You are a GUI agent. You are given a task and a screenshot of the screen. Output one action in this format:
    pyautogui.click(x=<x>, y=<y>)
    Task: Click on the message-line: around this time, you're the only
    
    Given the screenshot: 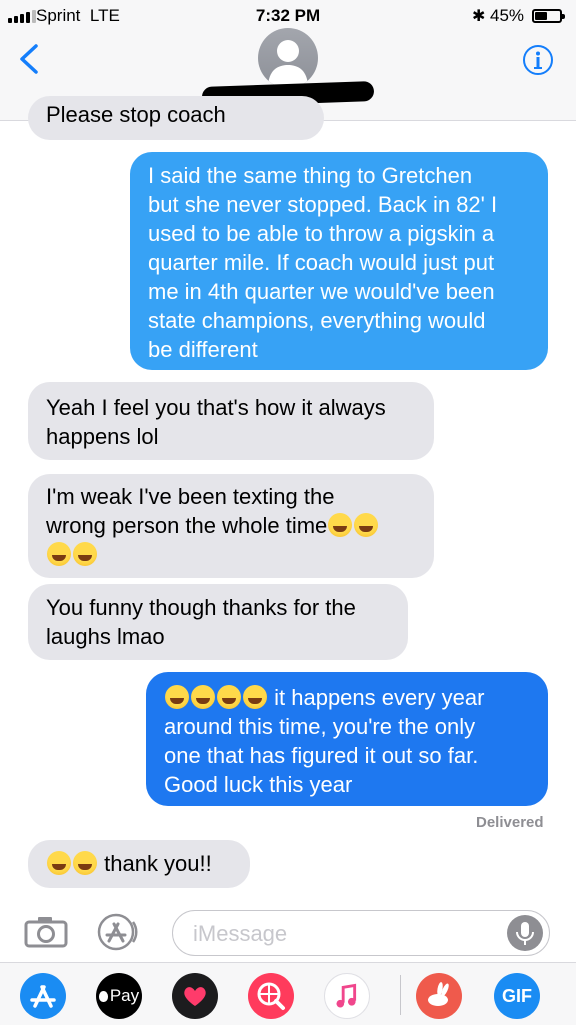 What is the action you would take?
    pyautogui.click(x=320, y=726)
    